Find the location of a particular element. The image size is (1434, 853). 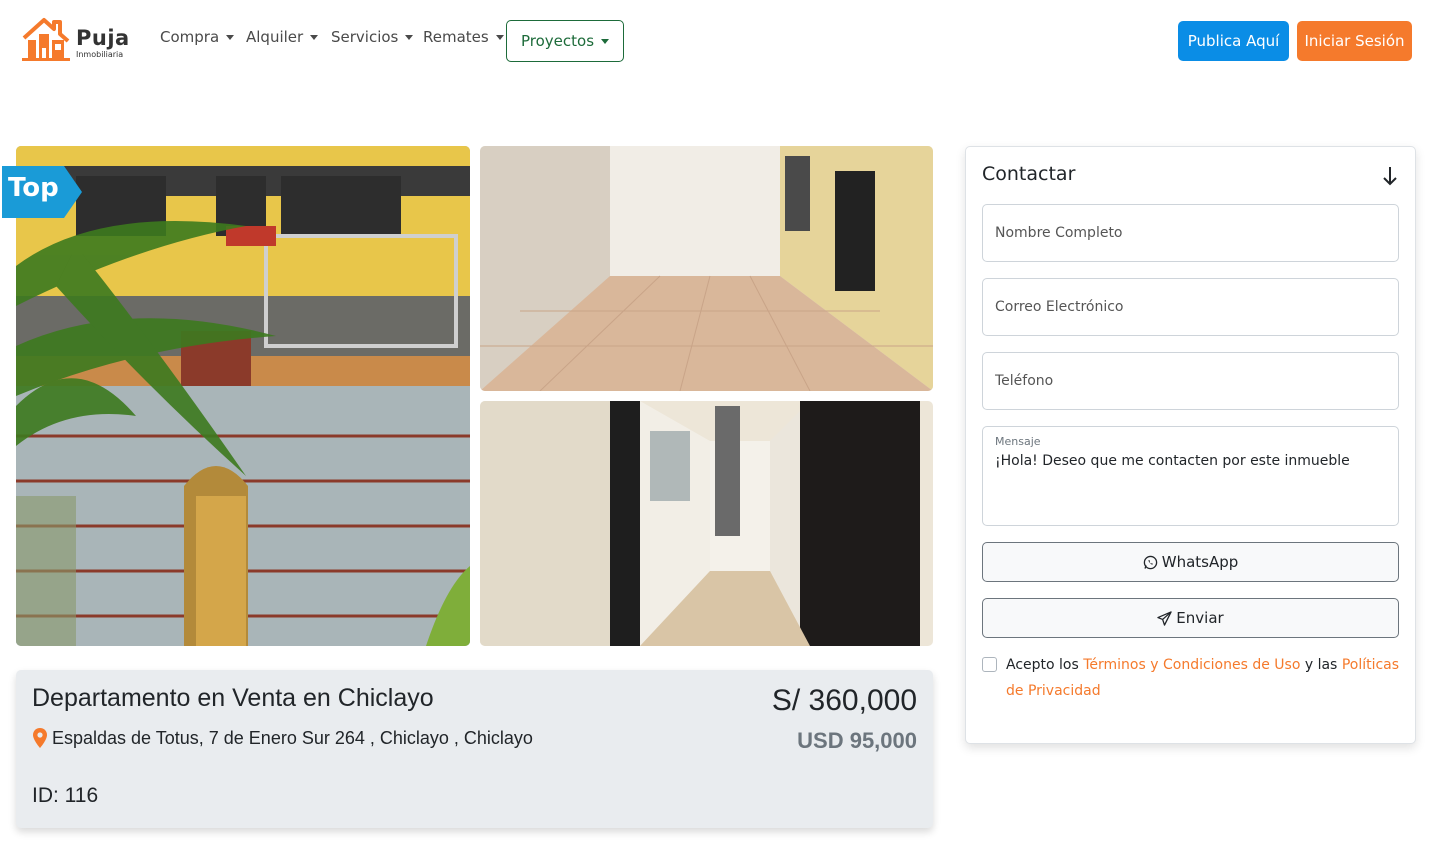

terms-link: Términos y Condiciones de Uso is located at coordinates (1191, 665).